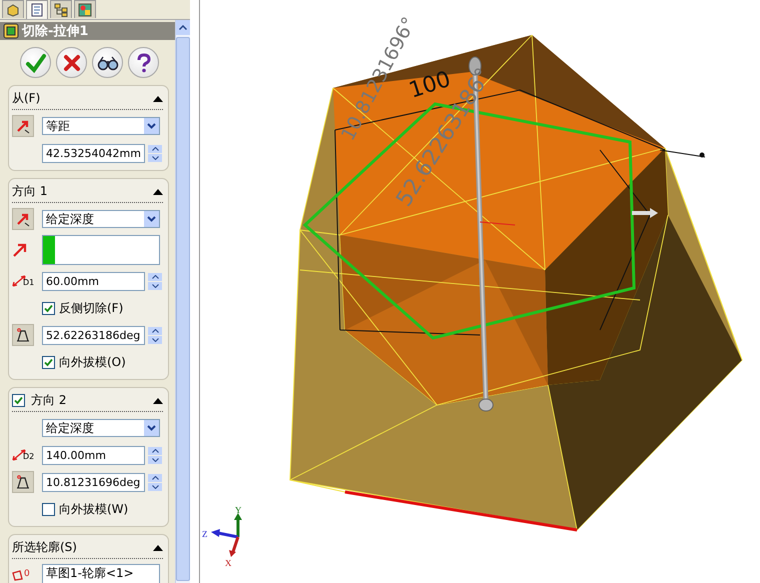  What do you see at coordinates (49, 250) in the screenshot?
I see `selection-highlight` at bounding box center [49, 250].